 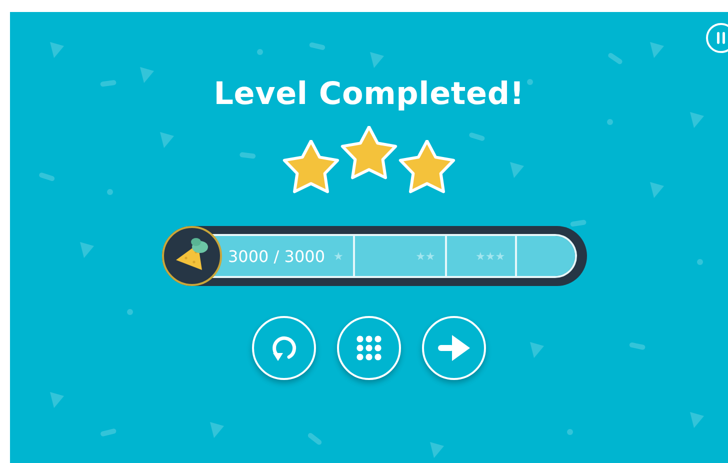 What do you see at coordinates (426, 256) in the screenshot?
I see `star-threshold-marker: ★★` at bounding box center [426, 256].